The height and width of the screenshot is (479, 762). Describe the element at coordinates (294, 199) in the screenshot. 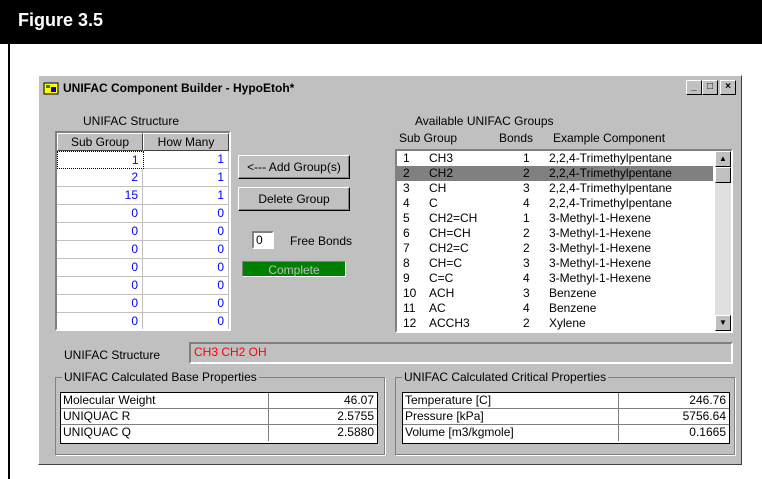

I see `delete-group-button: Delete Group` at that location.